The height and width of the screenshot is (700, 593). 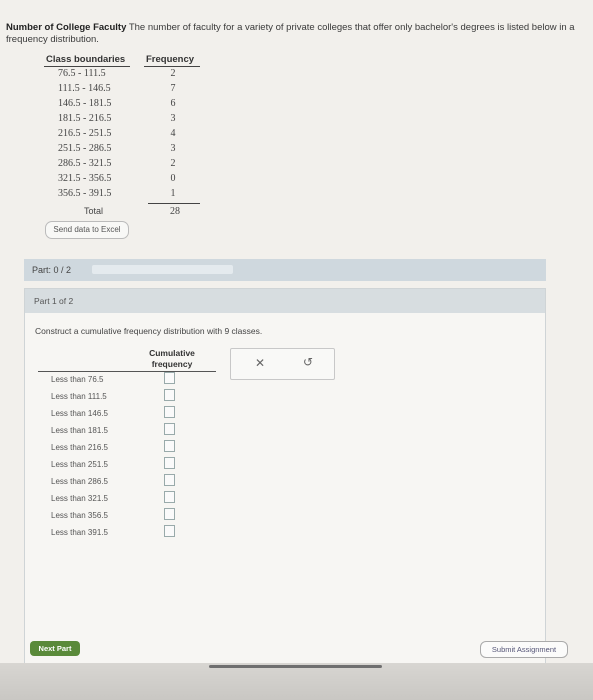 What do you see at coordinates (175, 211) in the screenshot?
I see `total-value: 28` at bounding box center [175, 211].